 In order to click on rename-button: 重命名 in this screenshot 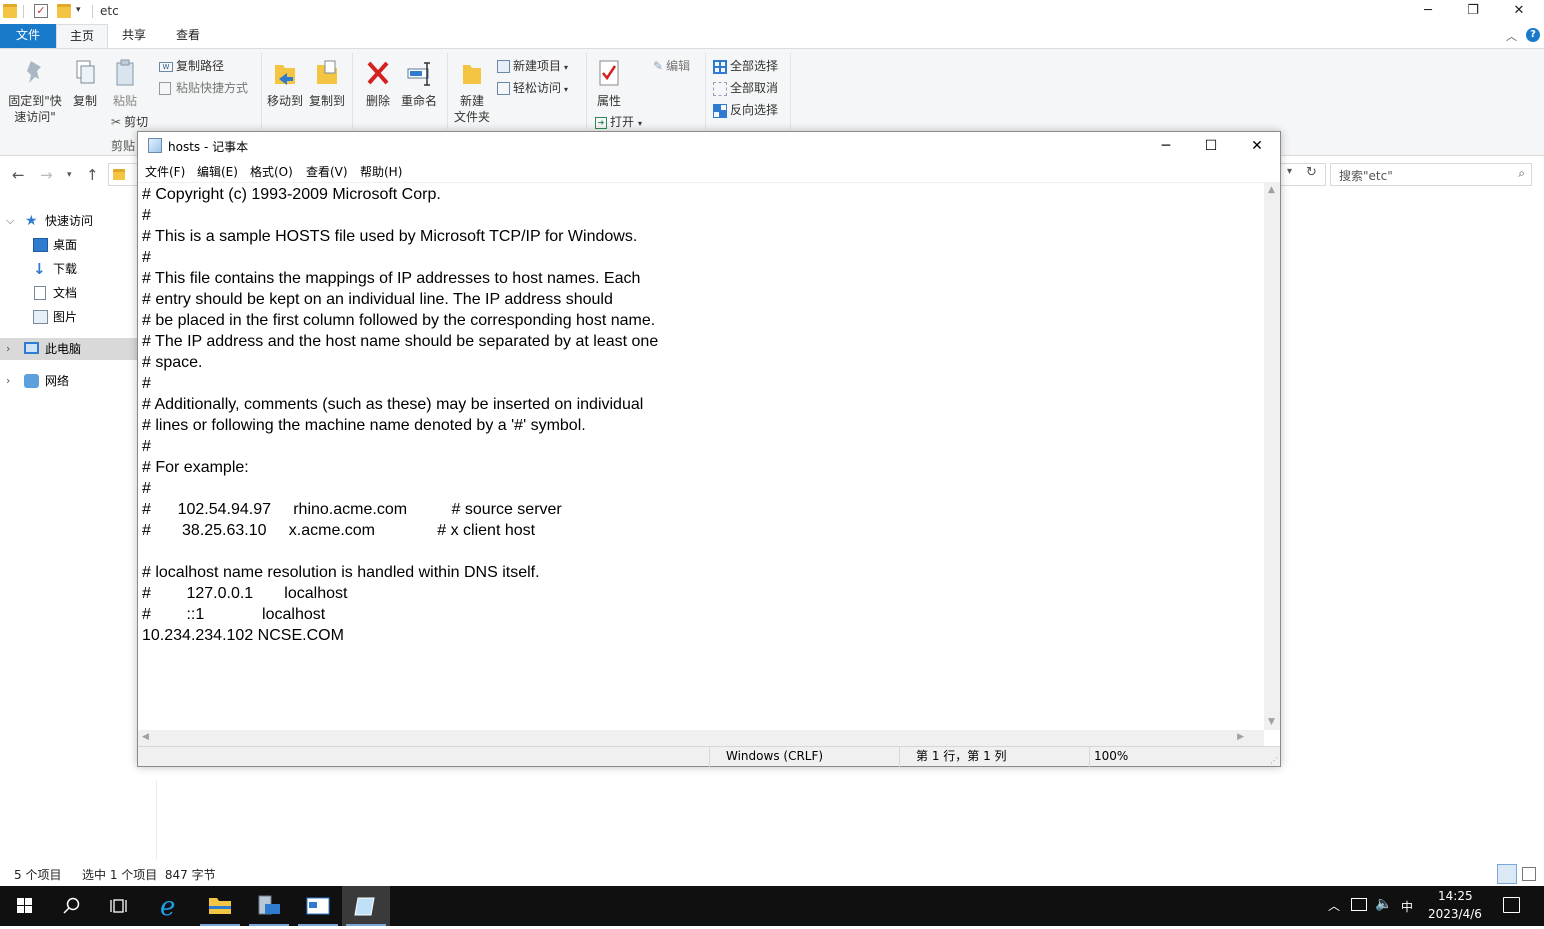, I will do `click(419, 83)`.